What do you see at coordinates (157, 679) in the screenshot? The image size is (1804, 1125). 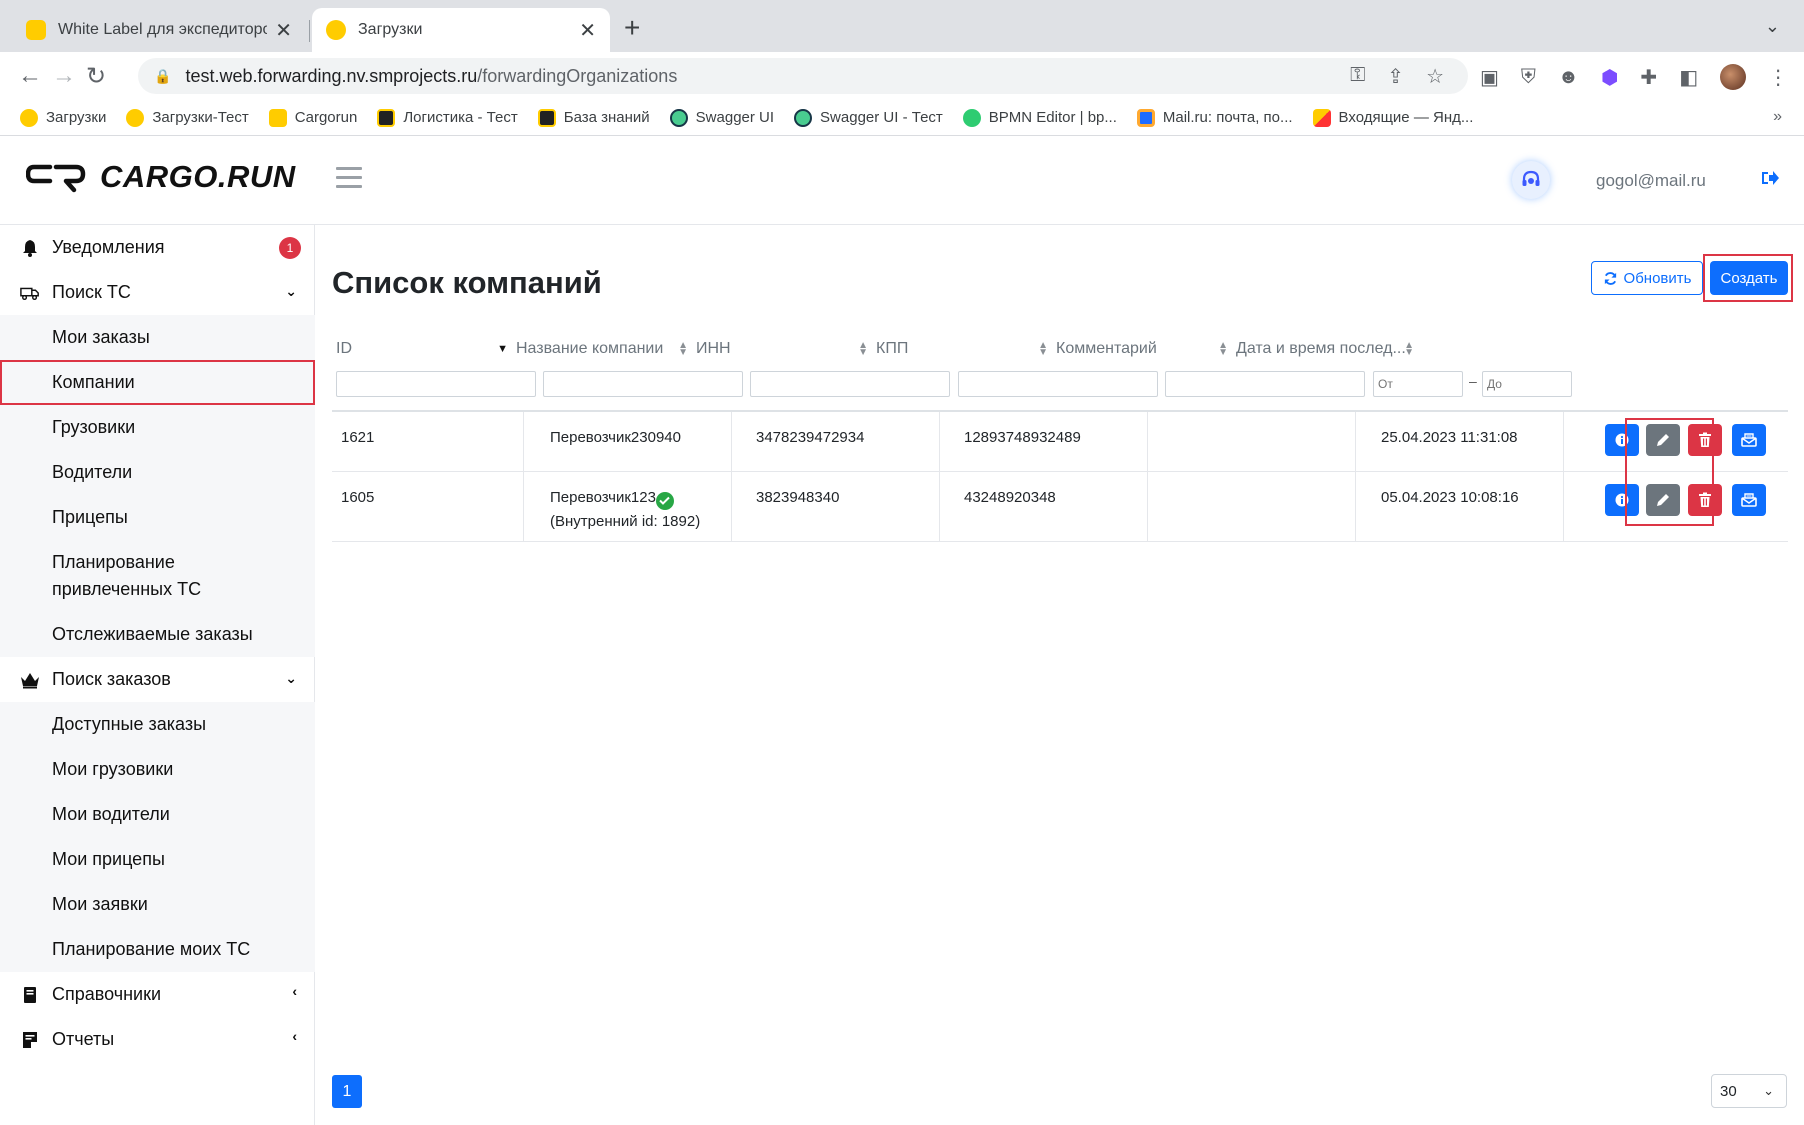 I see `sidebar-item-search-orders: Поиск заказов ⌄` at bounding box center [157, 679].